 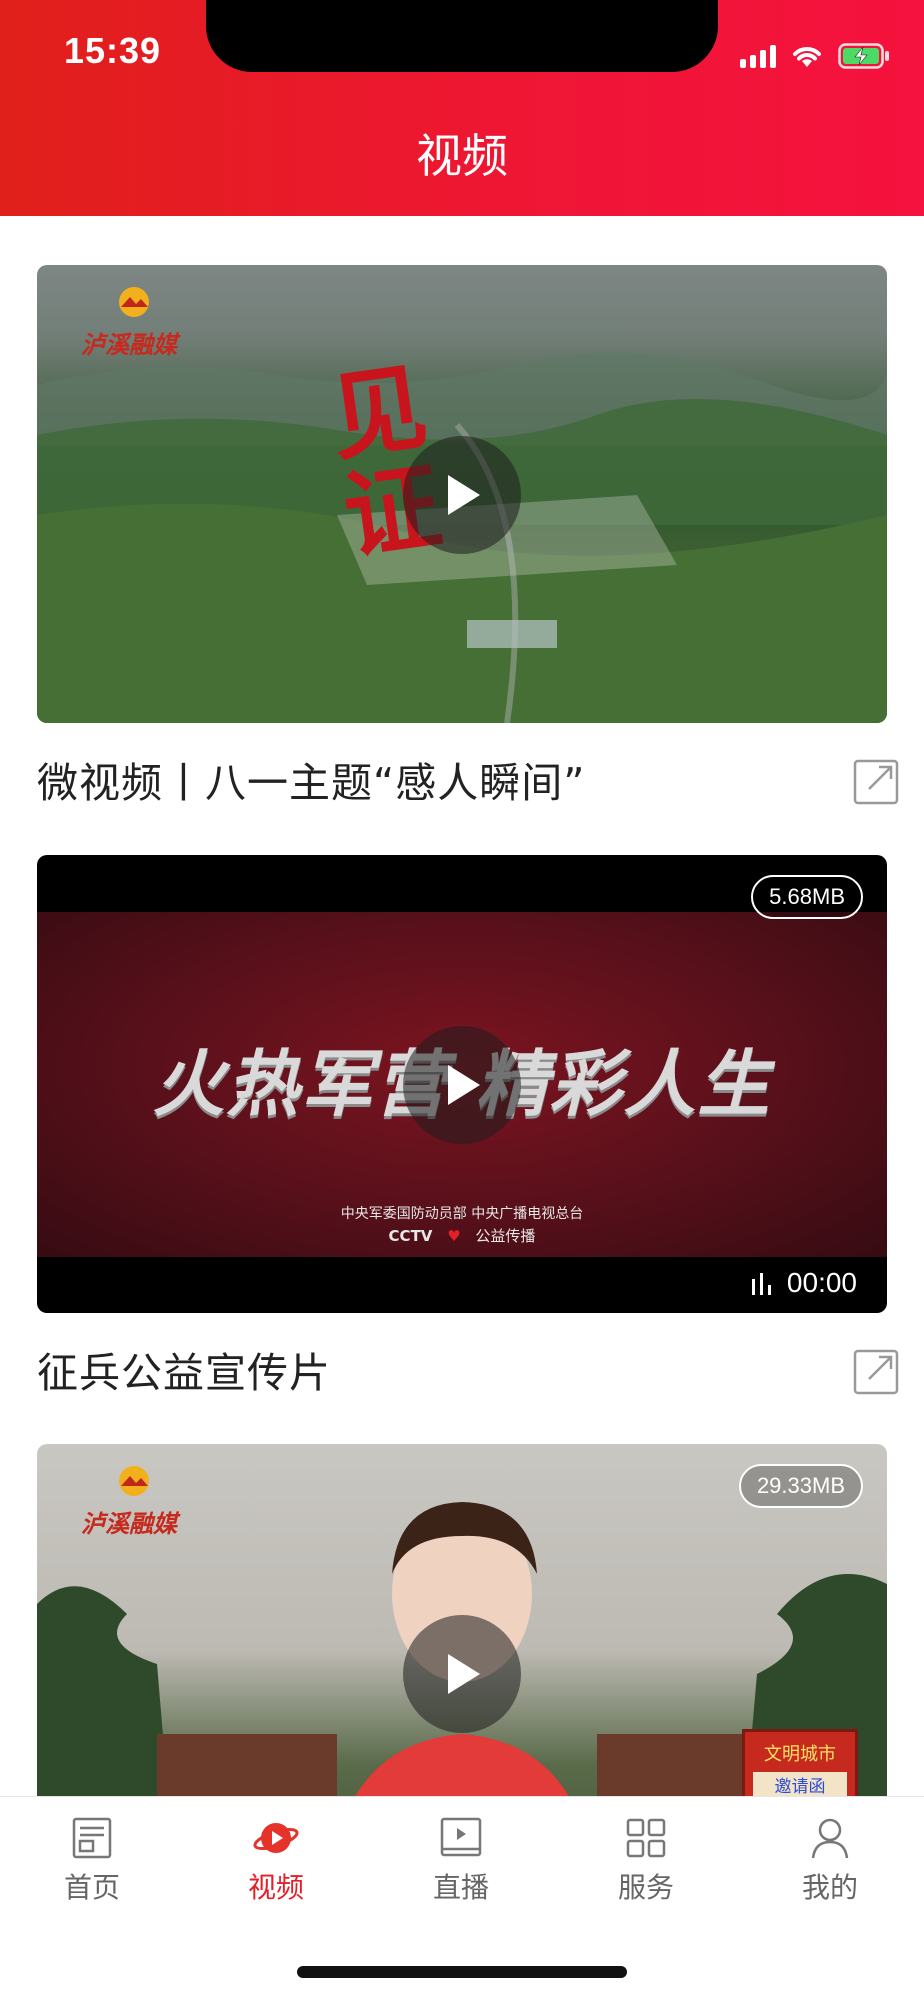 I want to click on status-time: 15:39, so click(x=113, y=50).